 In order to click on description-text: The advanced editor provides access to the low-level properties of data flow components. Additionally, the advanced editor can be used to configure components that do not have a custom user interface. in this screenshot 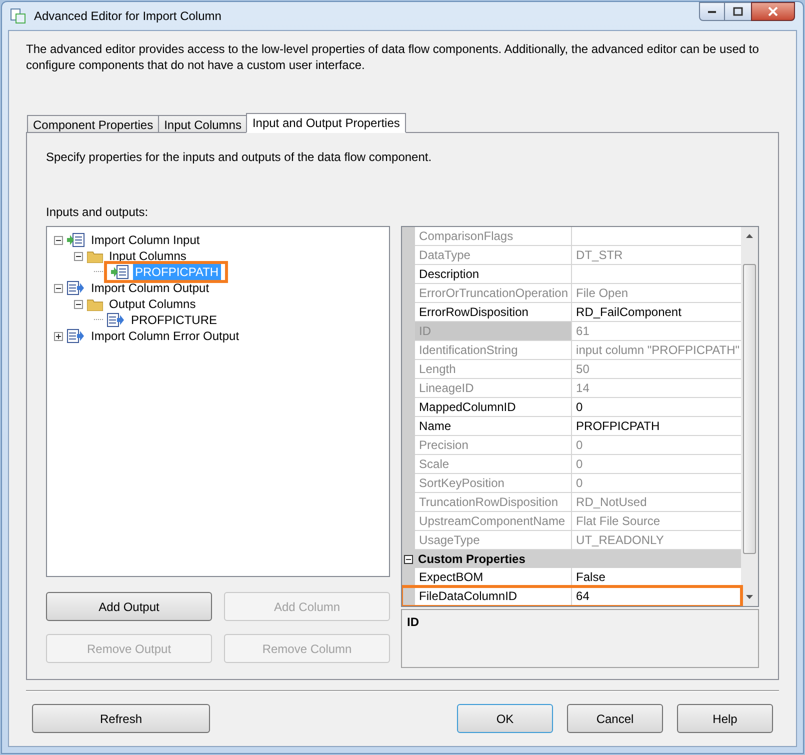, I will do `click(393, 57)`.